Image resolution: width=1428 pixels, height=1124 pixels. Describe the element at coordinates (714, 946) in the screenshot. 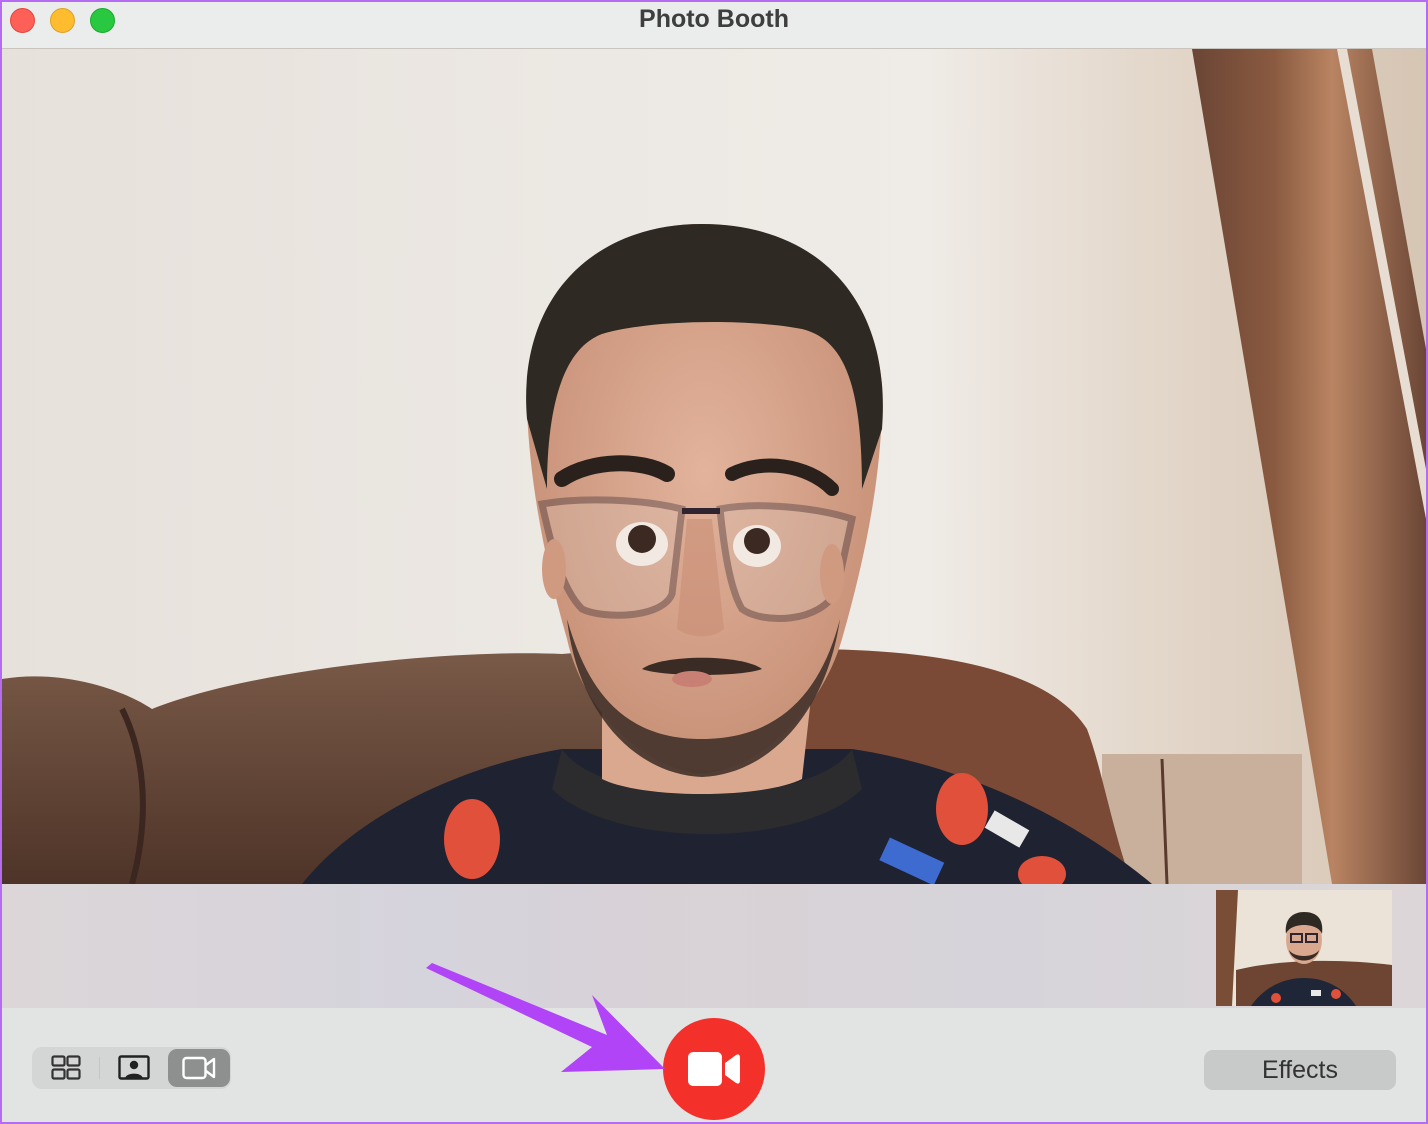

I see `photo-strip` at that location.